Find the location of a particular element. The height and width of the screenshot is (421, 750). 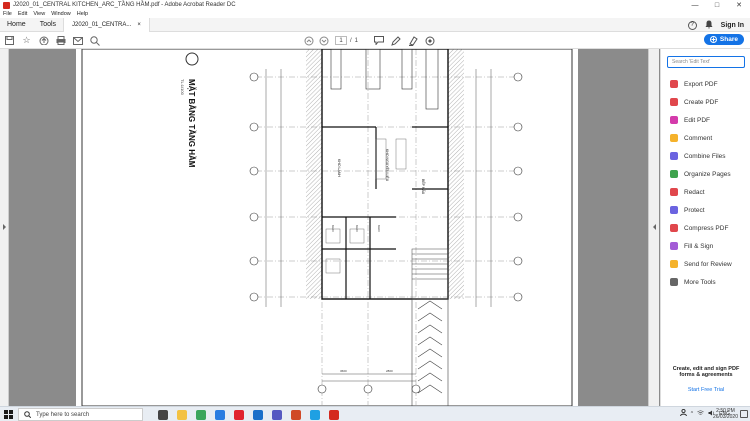

clock: 2:50 PM 26/03/2020 is located at coordinates (725, 414).